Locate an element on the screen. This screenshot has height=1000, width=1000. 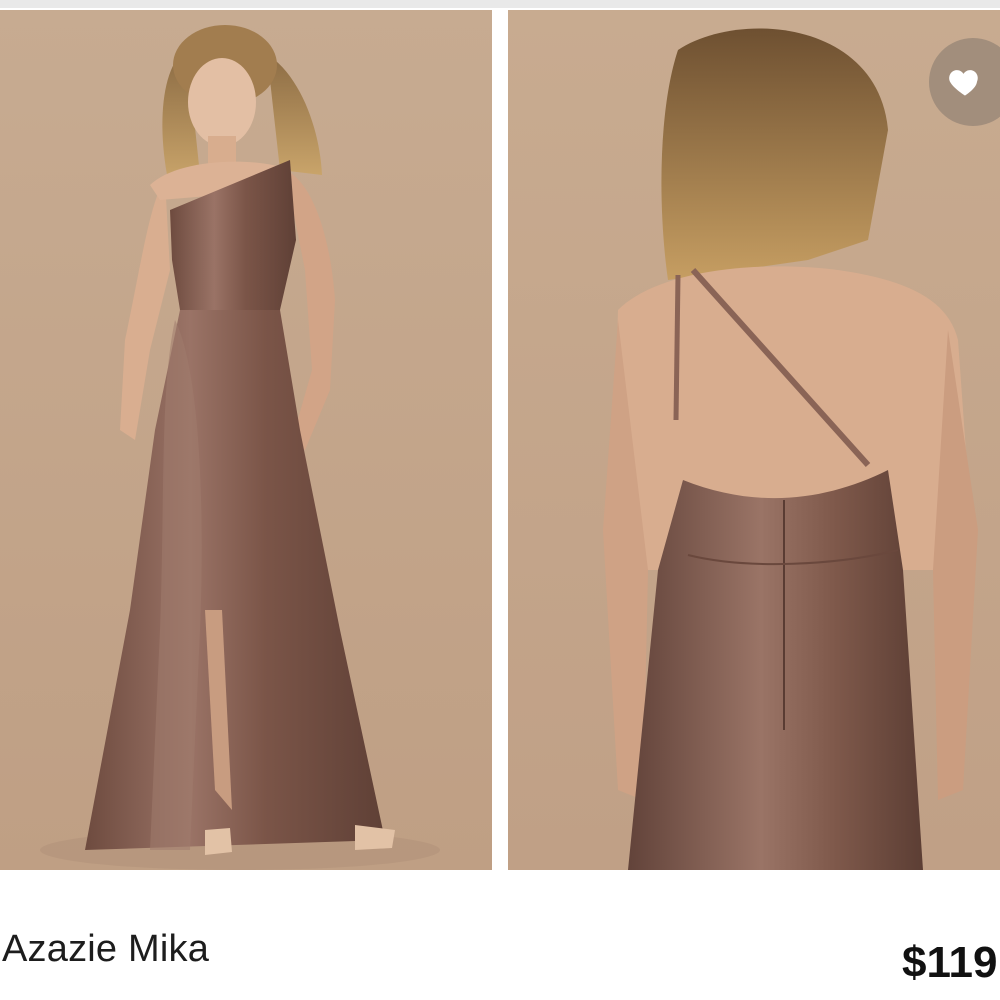
product-price: $119 is located at coordinates (950, 962).